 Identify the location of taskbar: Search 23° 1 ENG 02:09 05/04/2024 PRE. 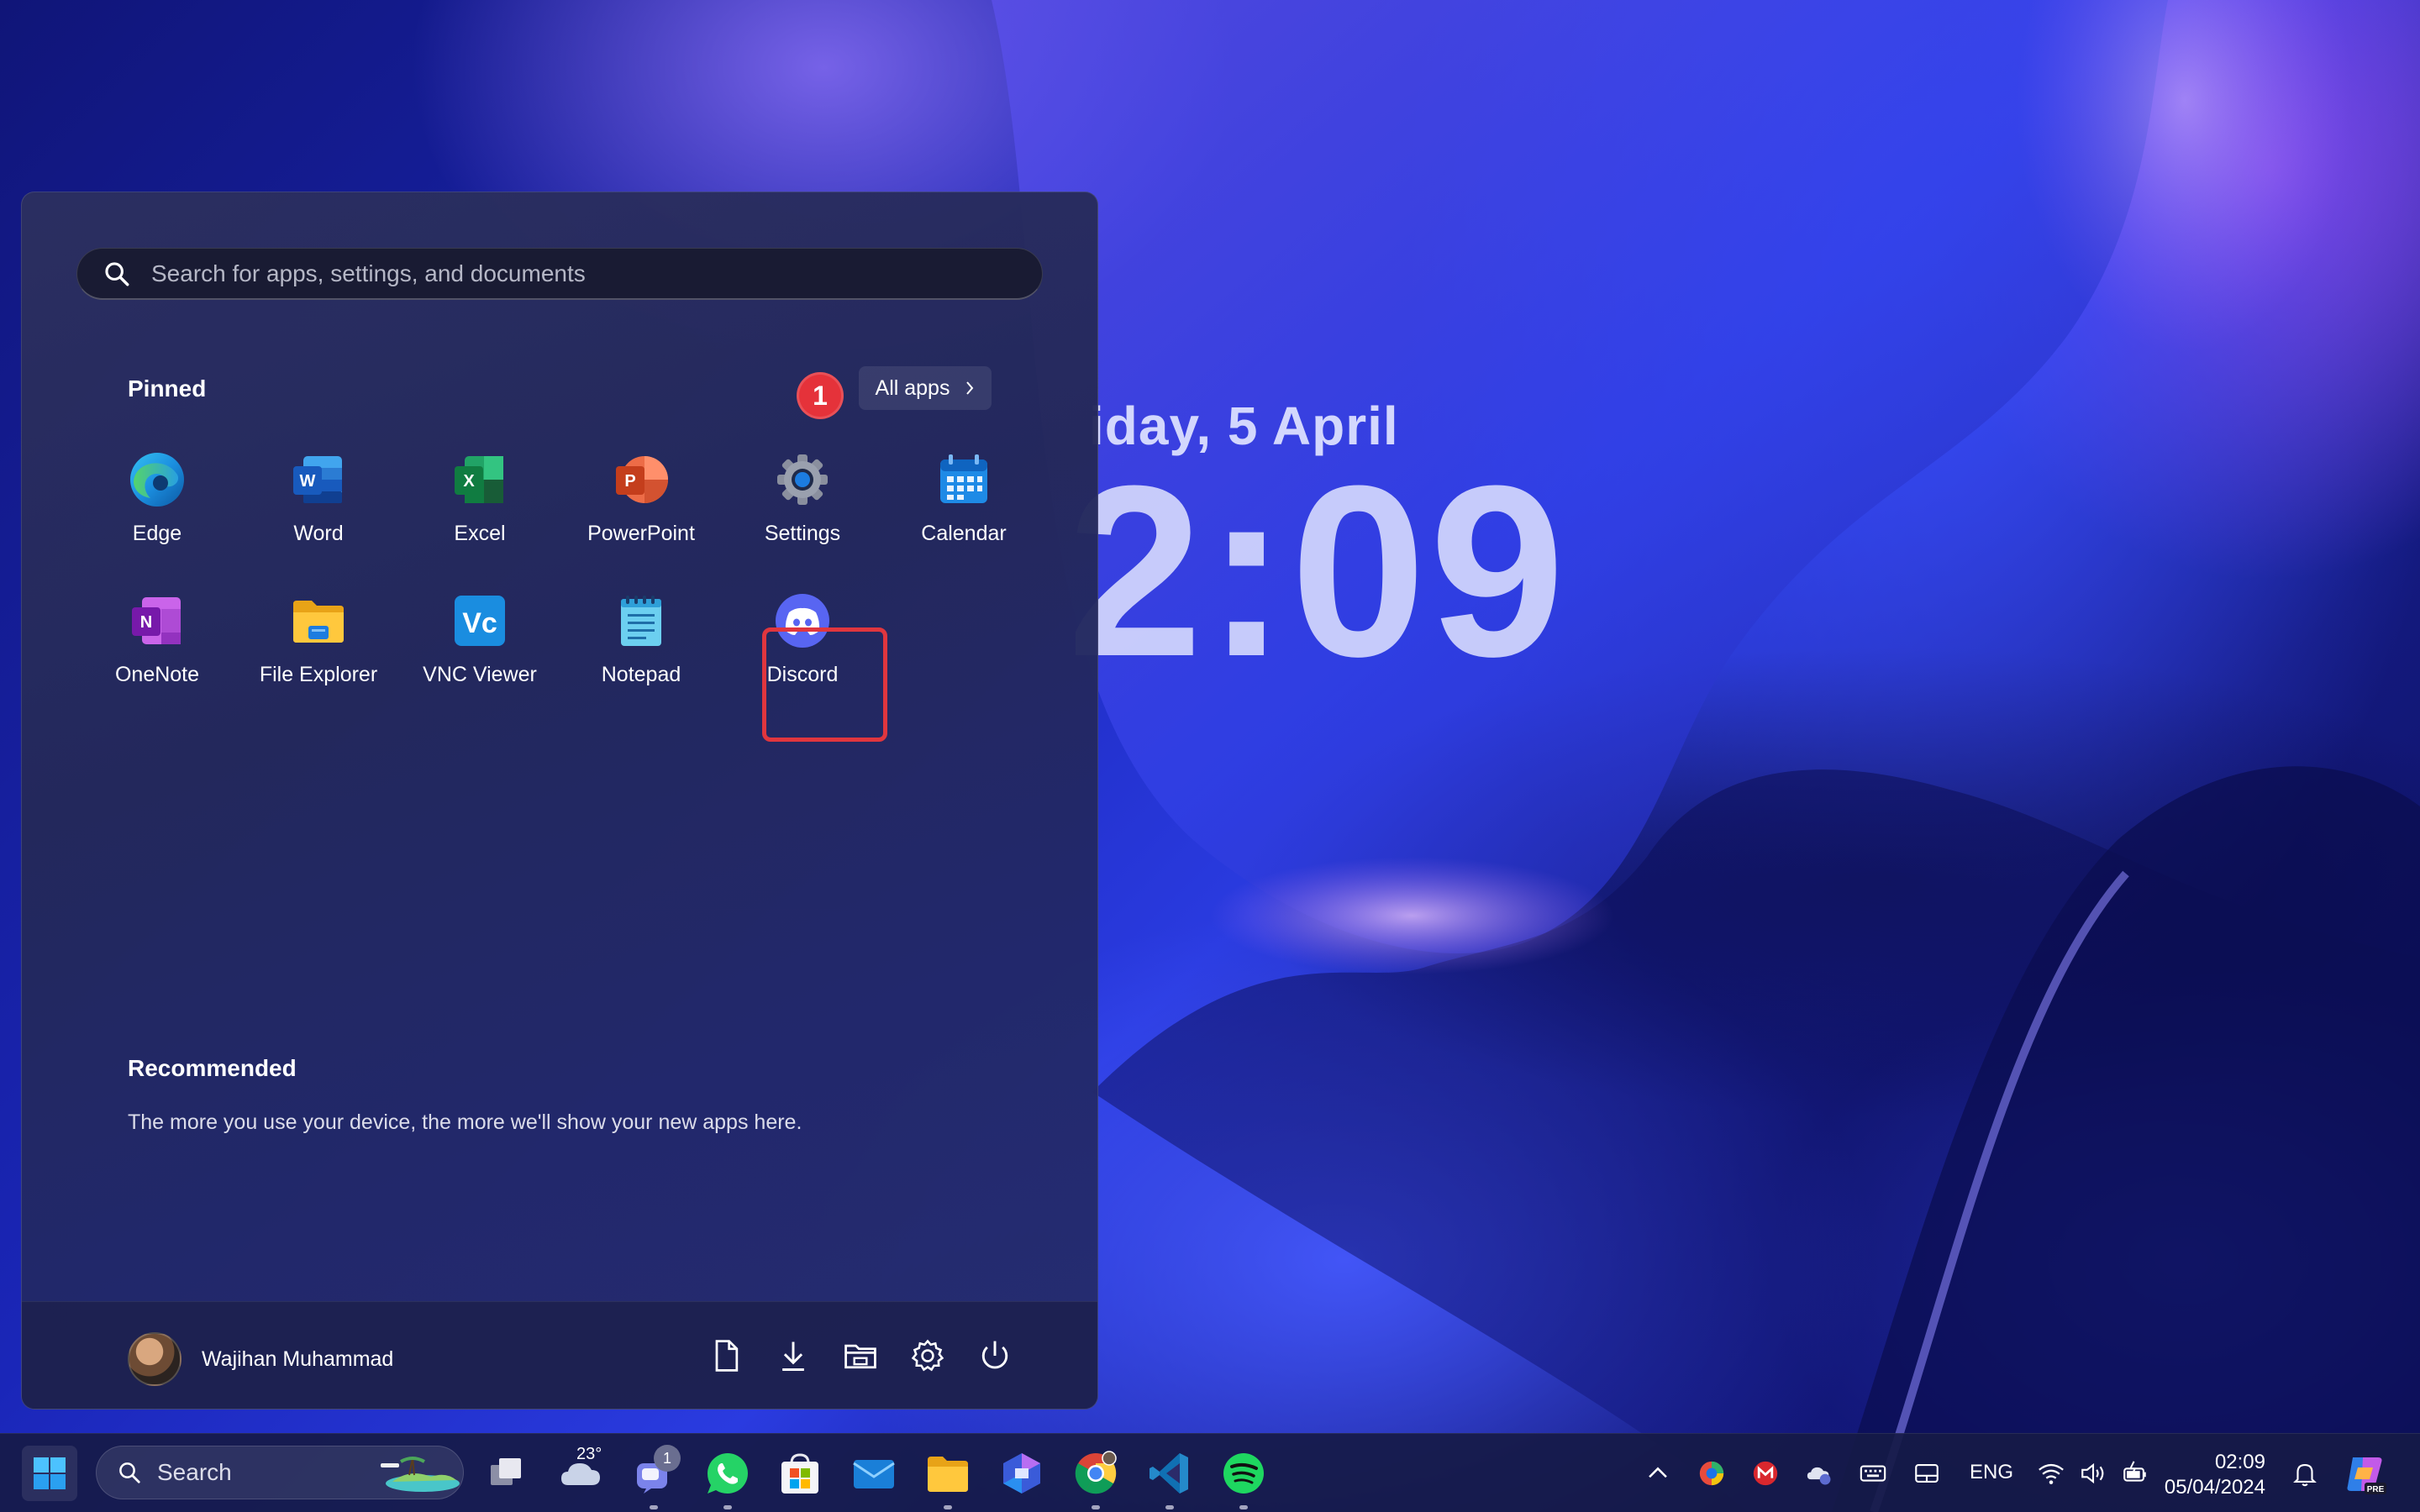
(1210, 1472).